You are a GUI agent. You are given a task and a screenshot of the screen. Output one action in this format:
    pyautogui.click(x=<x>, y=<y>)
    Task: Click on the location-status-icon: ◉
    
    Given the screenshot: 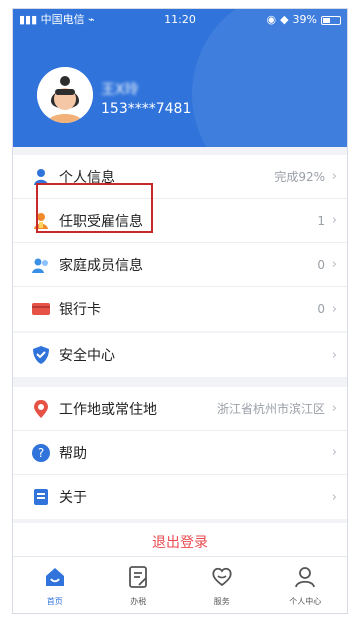 What is the action you would take?
    pyautogui.click(x=271, y=19)
    